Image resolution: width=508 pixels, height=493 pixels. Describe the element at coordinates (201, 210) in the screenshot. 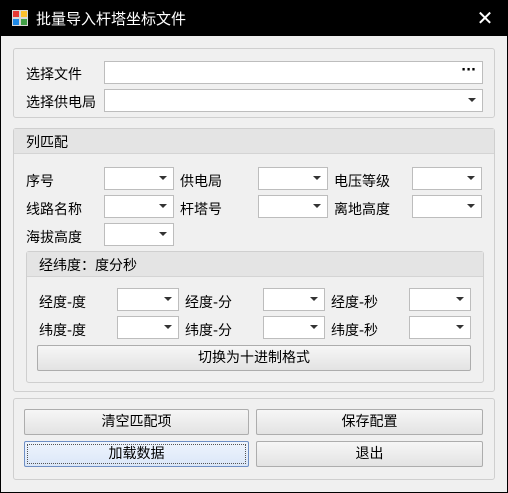

I see `tower-no-label: 杆塔号` at that location.